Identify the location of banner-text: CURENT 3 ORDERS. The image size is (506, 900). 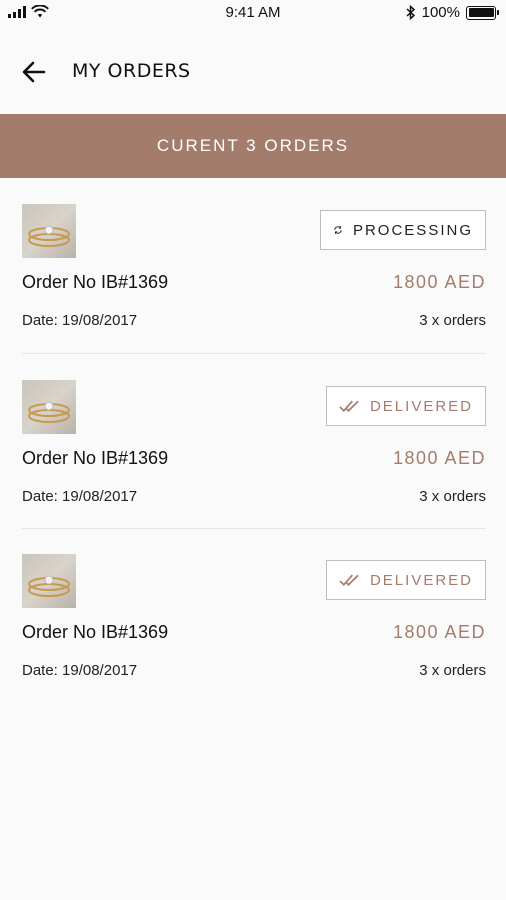
(253, 145).